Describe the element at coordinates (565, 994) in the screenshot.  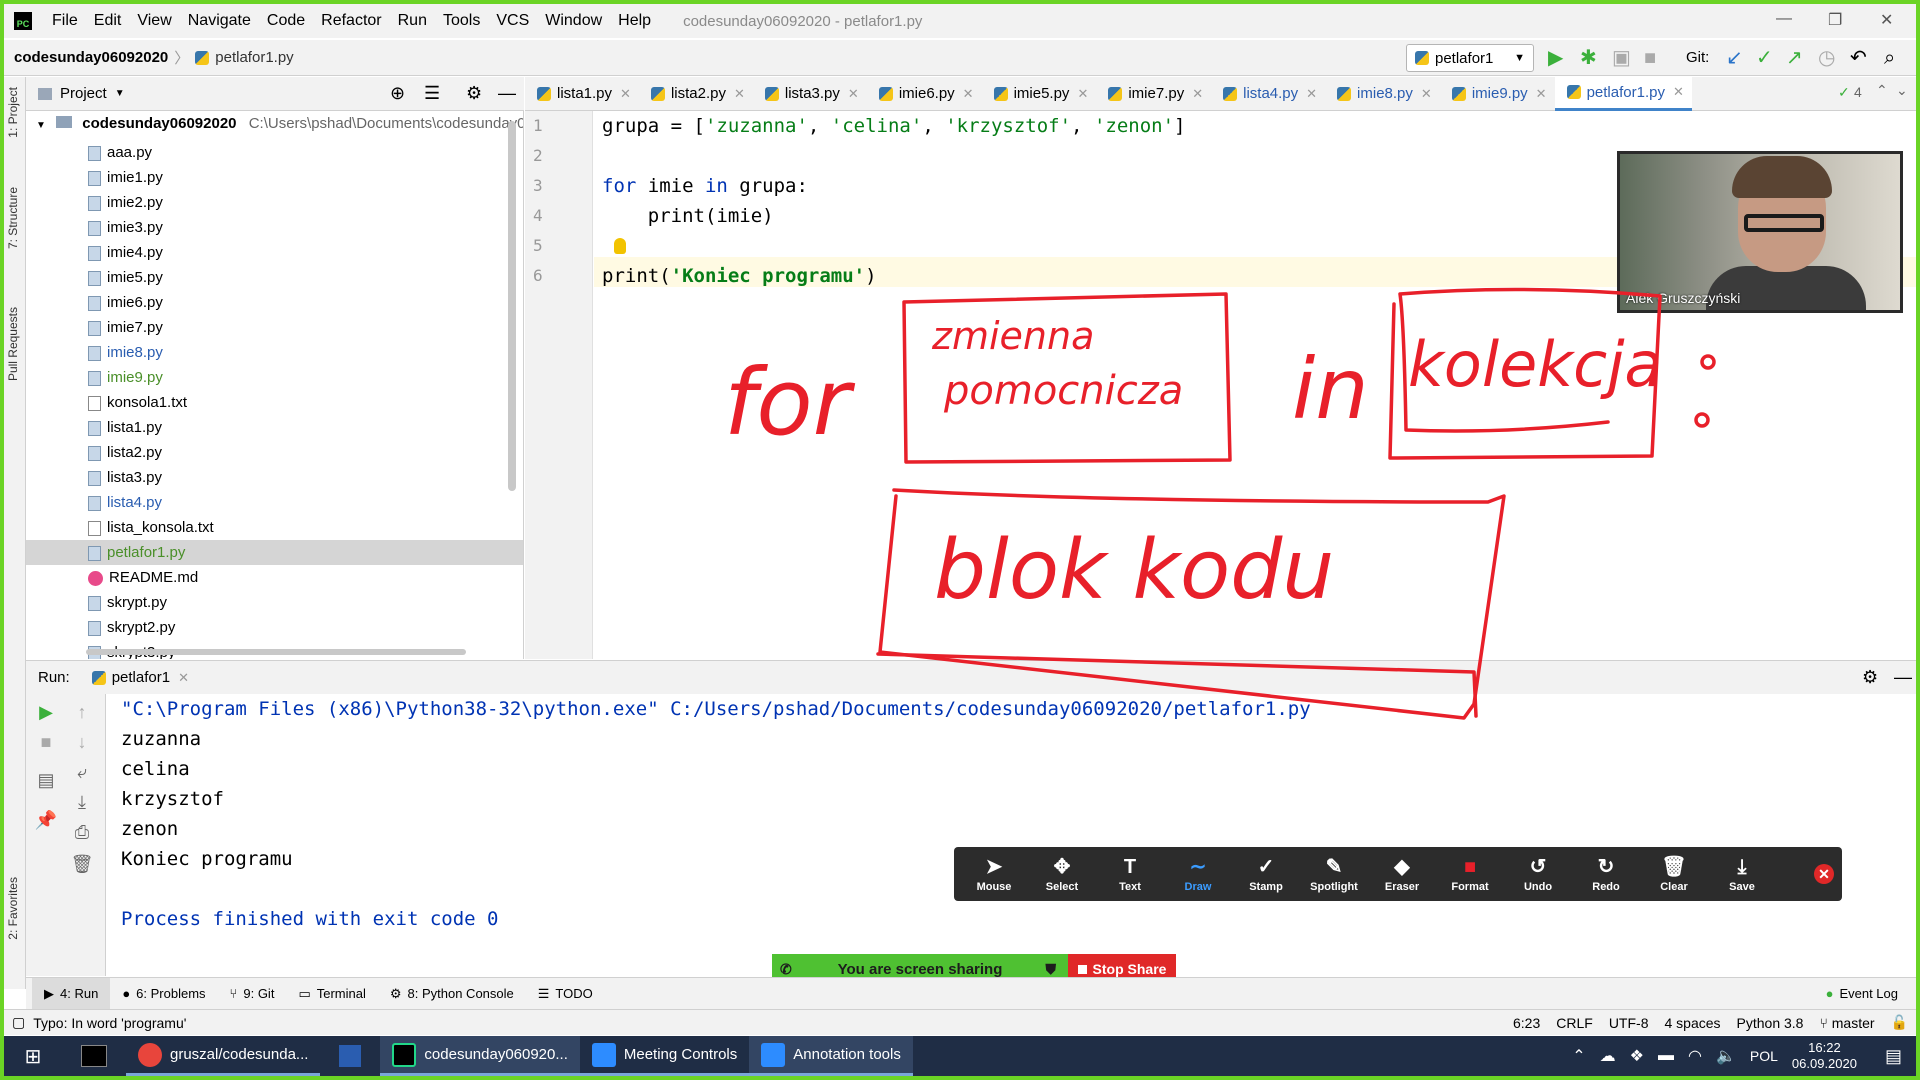
I see `tab-todo: ☰ TODO` at that location.